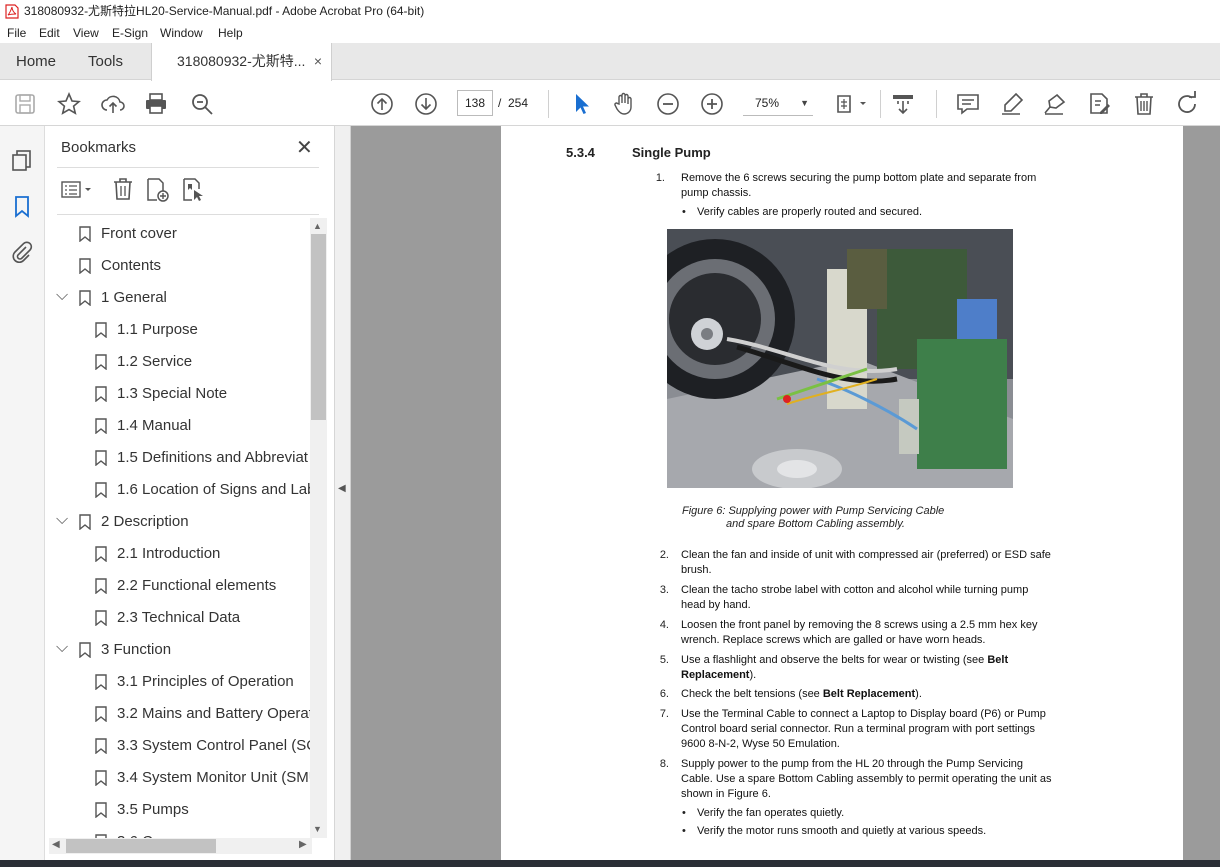 The image size is (1220, 867). Describe the element at coordinates (581, 104) in the screenshot. I see `select-cursor-icon` at that location.